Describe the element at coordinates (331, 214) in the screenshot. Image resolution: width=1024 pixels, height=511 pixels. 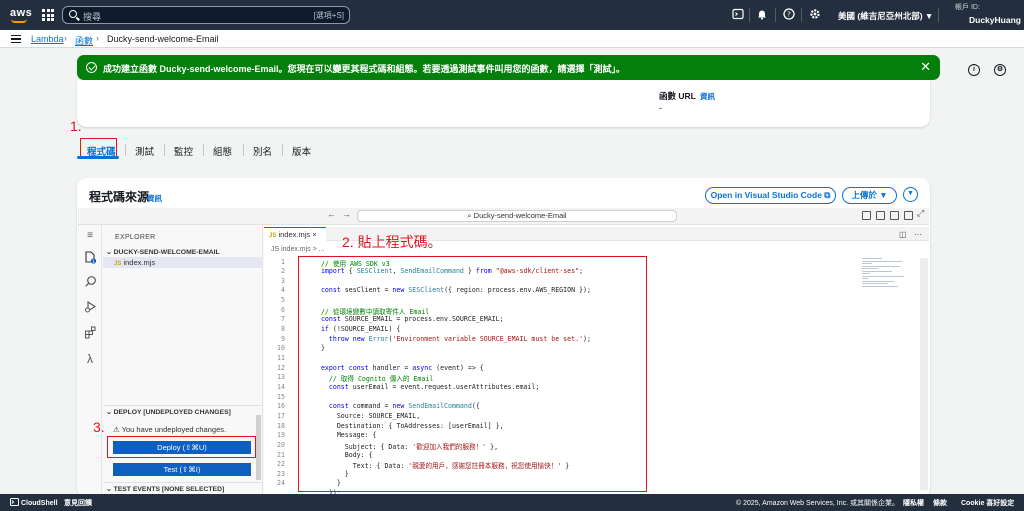
I see `back-arrow-icon: ←` at that location.